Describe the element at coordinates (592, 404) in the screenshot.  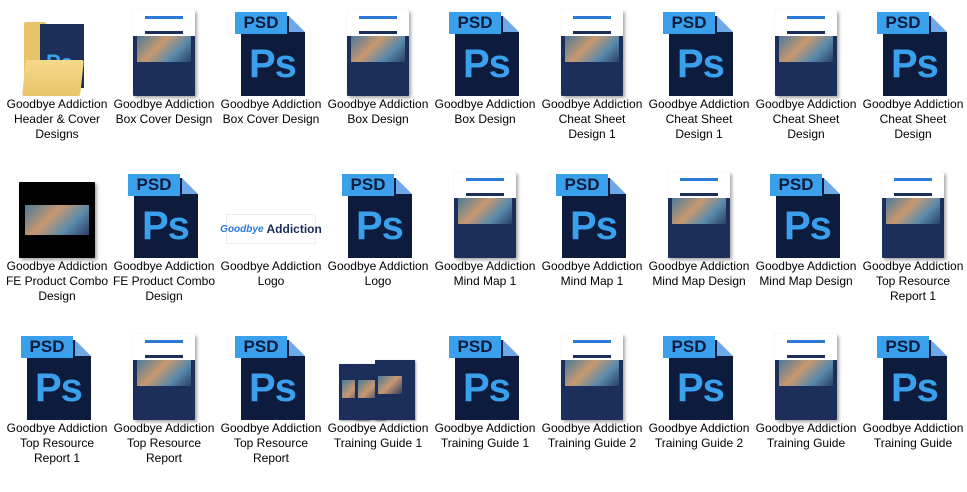
I see `file-item: Goodbye Addiction Training Guide 2` at that location.